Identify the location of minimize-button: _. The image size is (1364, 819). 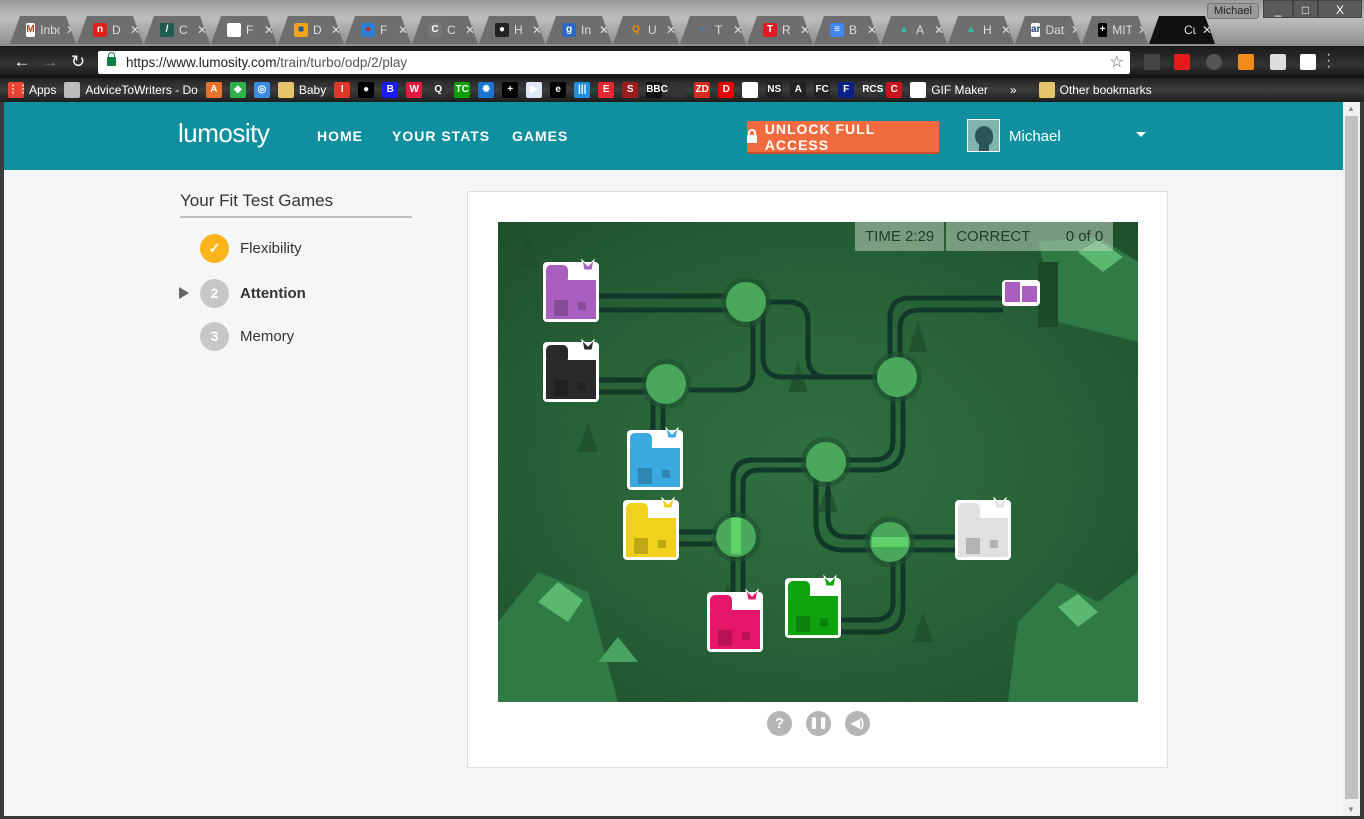
(1278, 9).